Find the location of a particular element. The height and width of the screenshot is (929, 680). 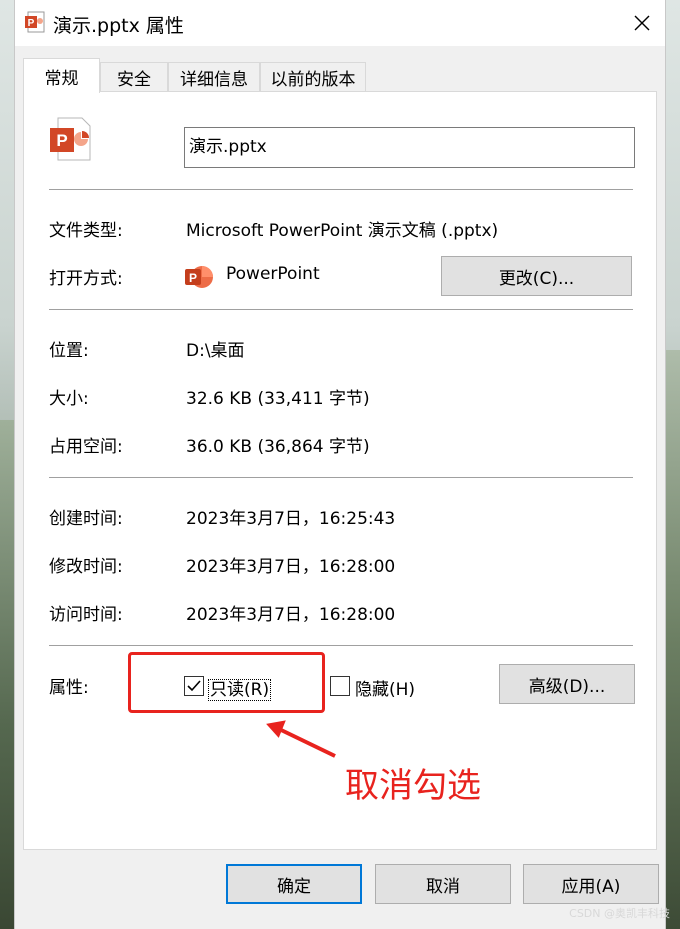

size-value: 32.6 KB (33,411 字节) is located at coordinates (278, 399).